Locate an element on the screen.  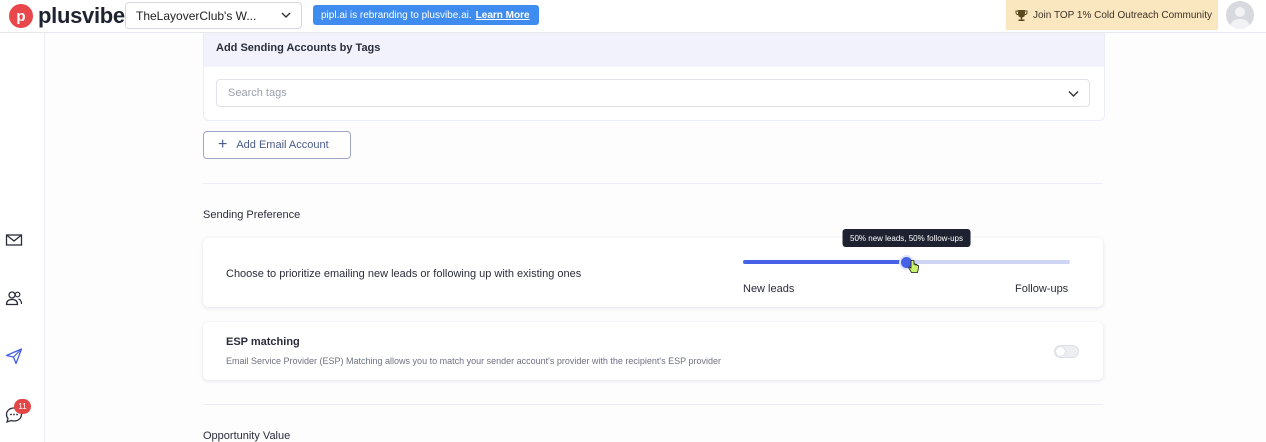
plusvibe-logo: p plusvibe is located at coordinates (67, 16).